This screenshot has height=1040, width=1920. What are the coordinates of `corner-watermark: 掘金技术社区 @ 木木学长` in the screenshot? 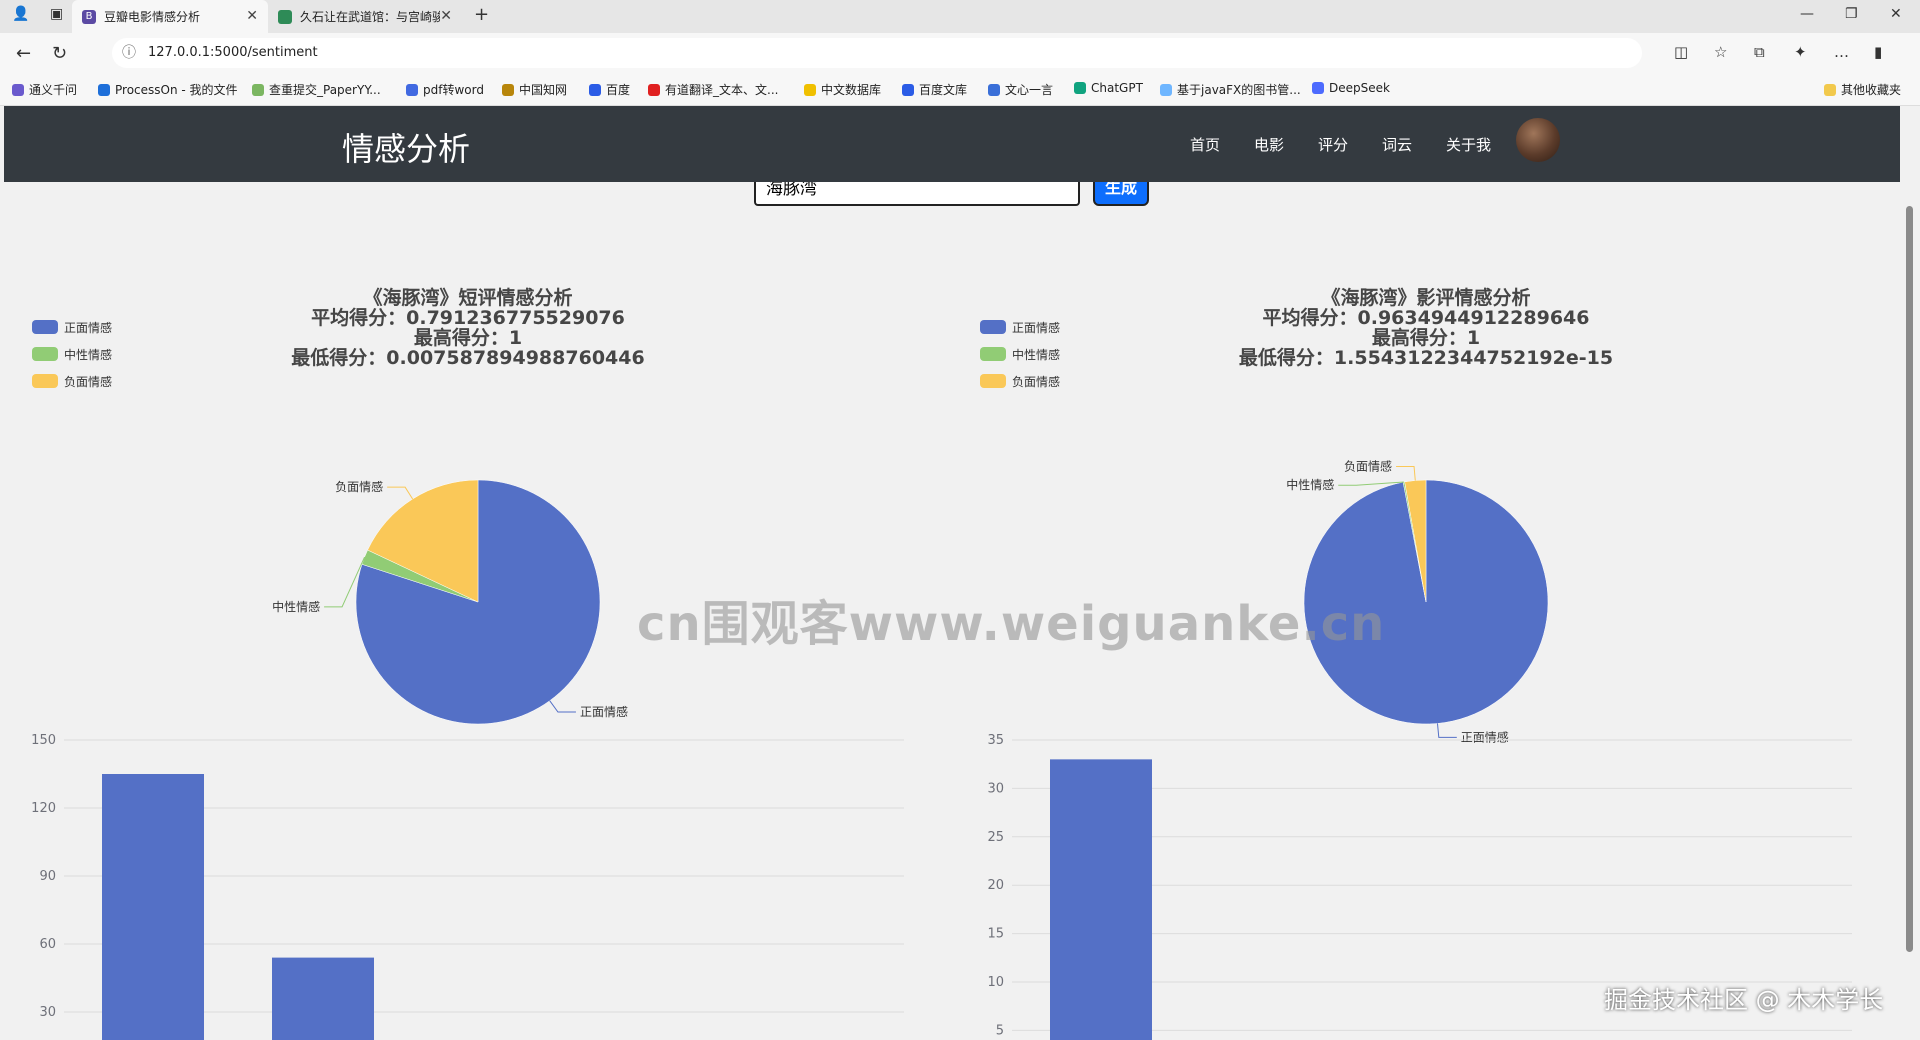 It's located at (1744, 1000).